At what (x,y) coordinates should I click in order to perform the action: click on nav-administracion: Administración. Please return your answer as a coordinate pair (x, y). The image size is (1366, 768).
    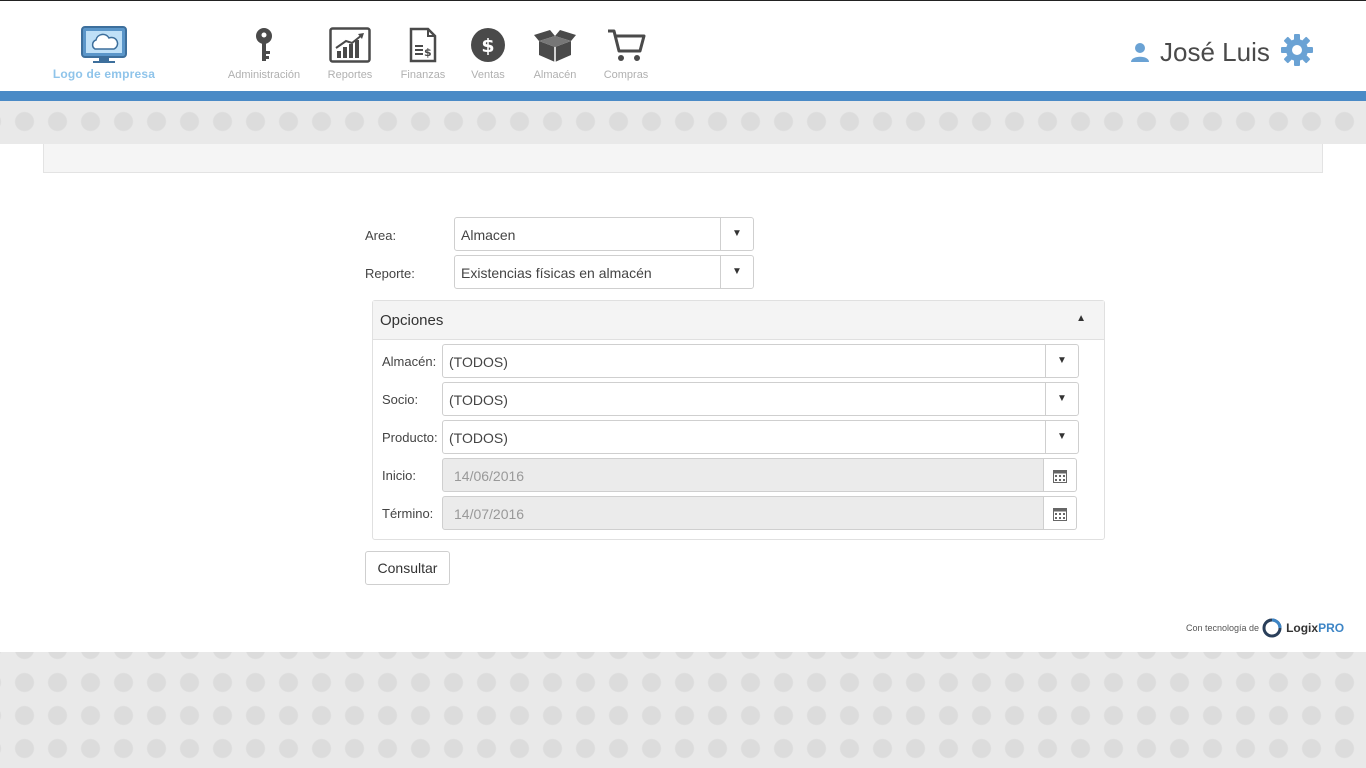
    Looking at the image, I should click on (264, 54).